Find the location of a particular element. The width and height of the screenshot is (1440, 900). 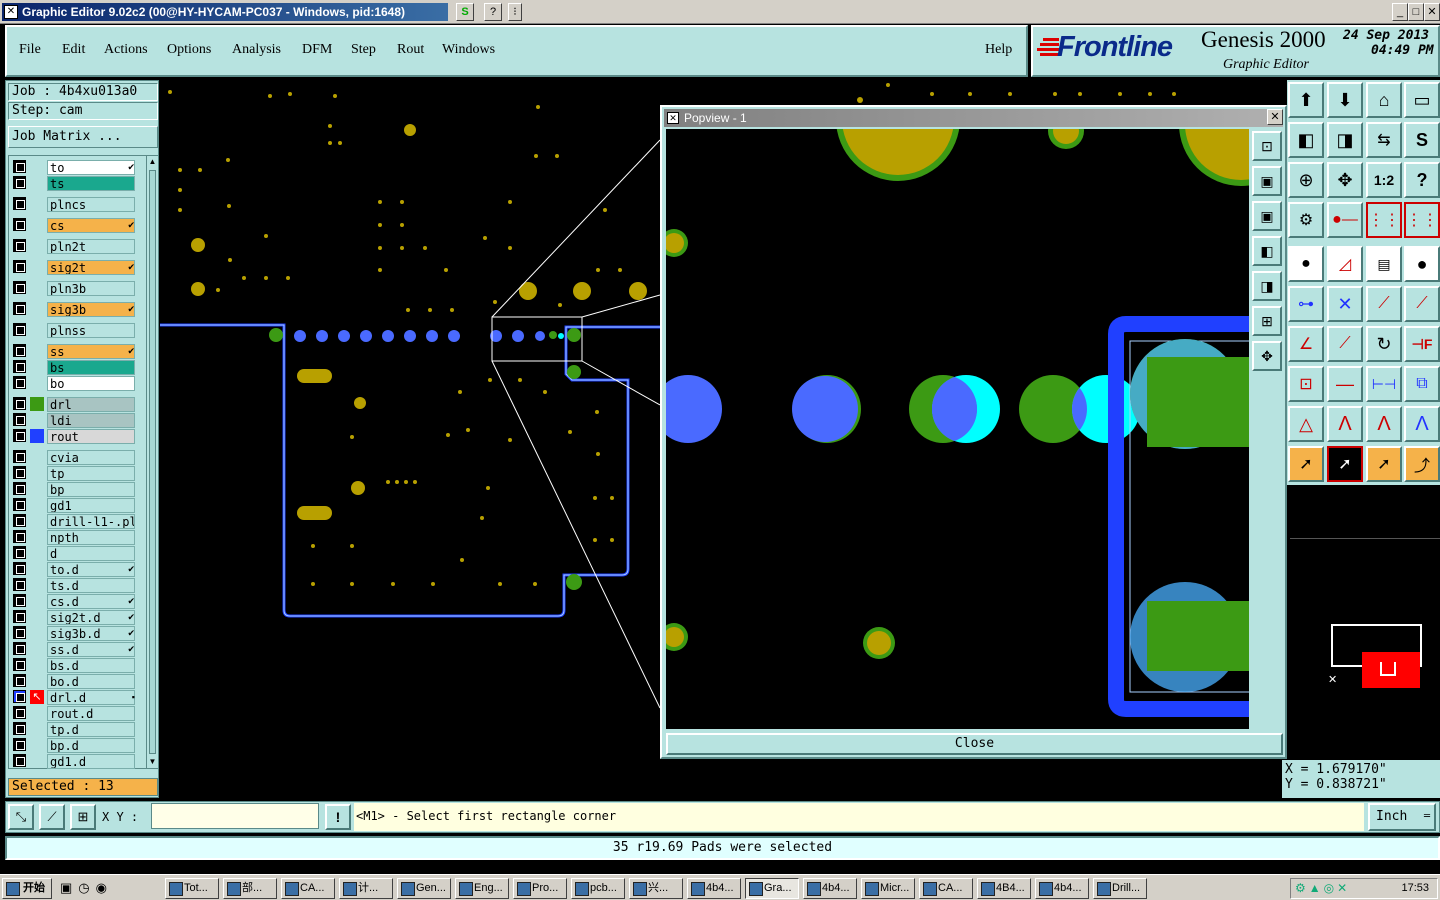

layer-row: pln3b is located at coordinates (75, 289).